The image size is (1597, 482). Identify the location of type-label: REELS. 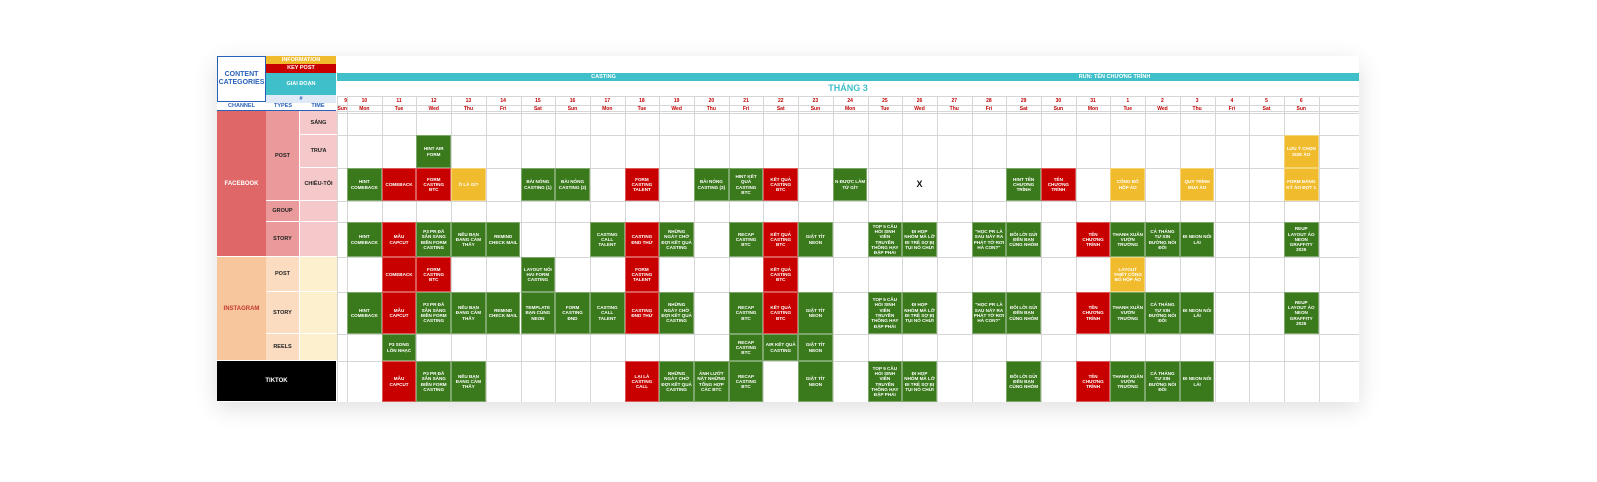
(283, 347).